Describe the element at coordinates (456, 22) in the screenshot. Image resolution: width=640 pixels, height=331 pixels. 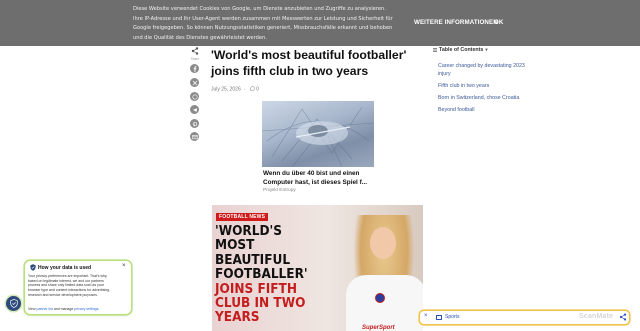
I see `more-info-button: WEITERE INFORMATIONEN` at that location.